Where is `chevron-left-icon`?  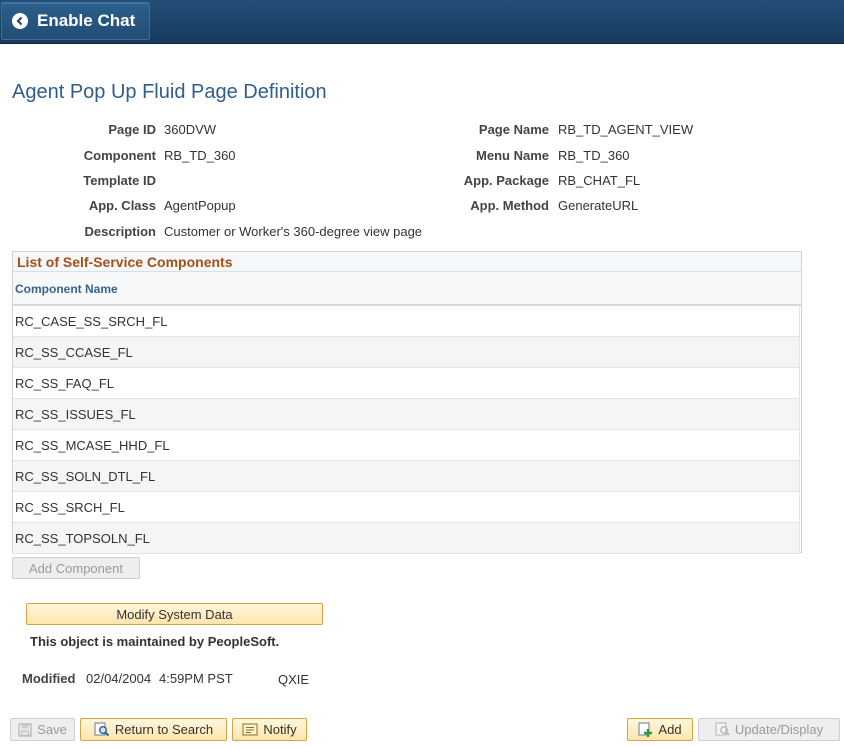
chevron-left-icon is located at coordinates (20, 21).